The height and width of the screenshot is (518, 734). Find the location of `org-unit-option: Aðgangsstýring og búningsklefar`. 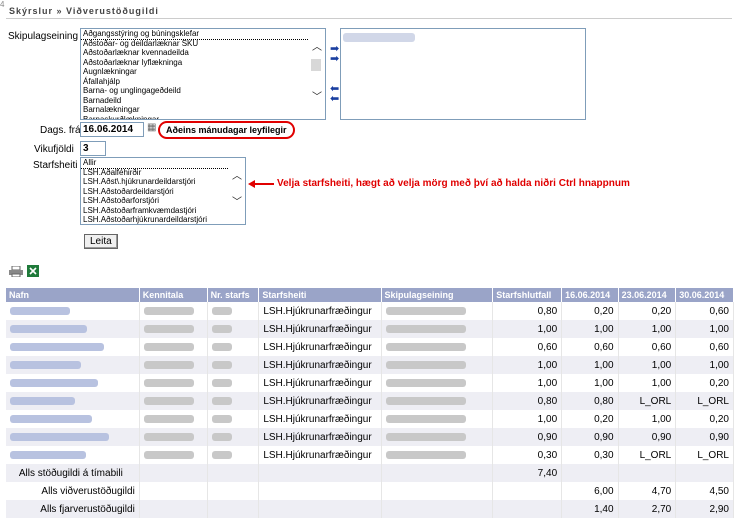

org-unit-option: Aðgangsstýring og búningsklefar is located at coordinates (203, 34).